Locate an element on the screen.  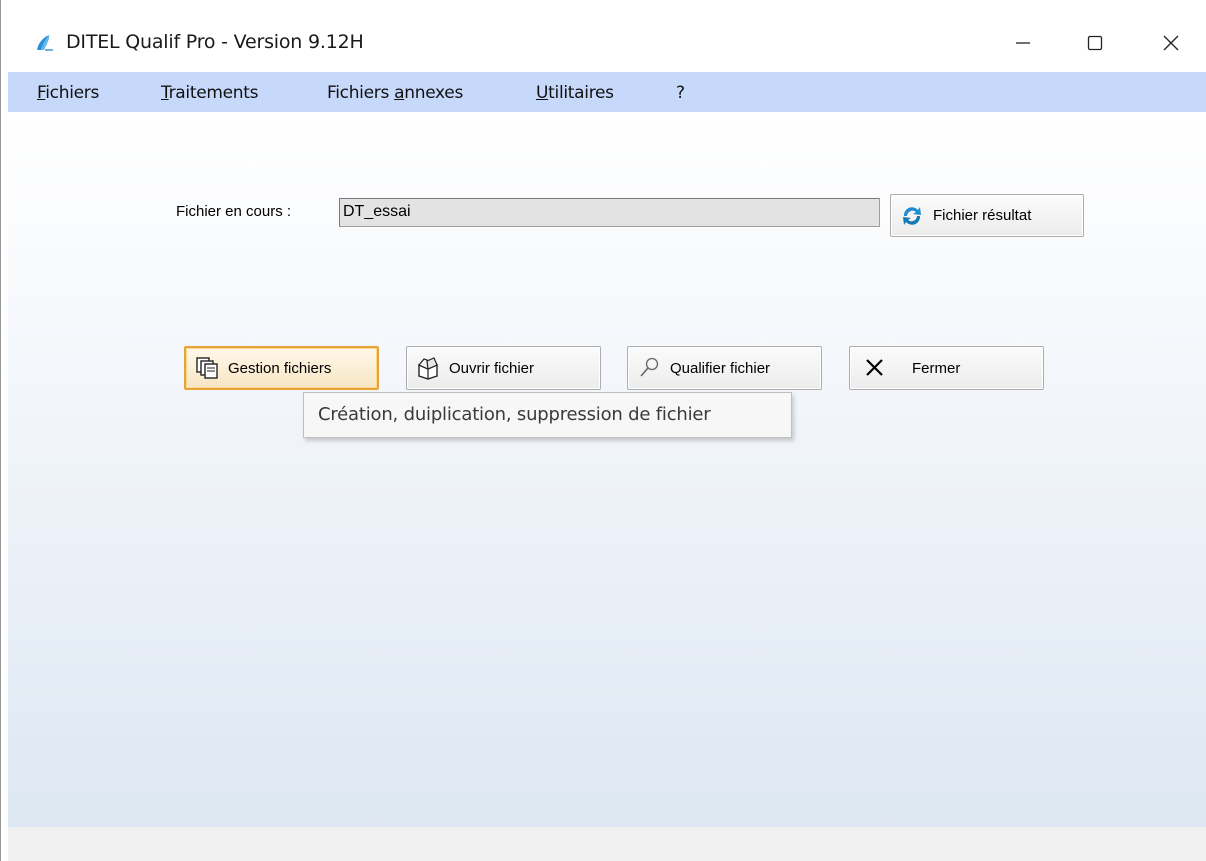
current-file-label: Fichier en cours : is located at coordinates (234, 211).